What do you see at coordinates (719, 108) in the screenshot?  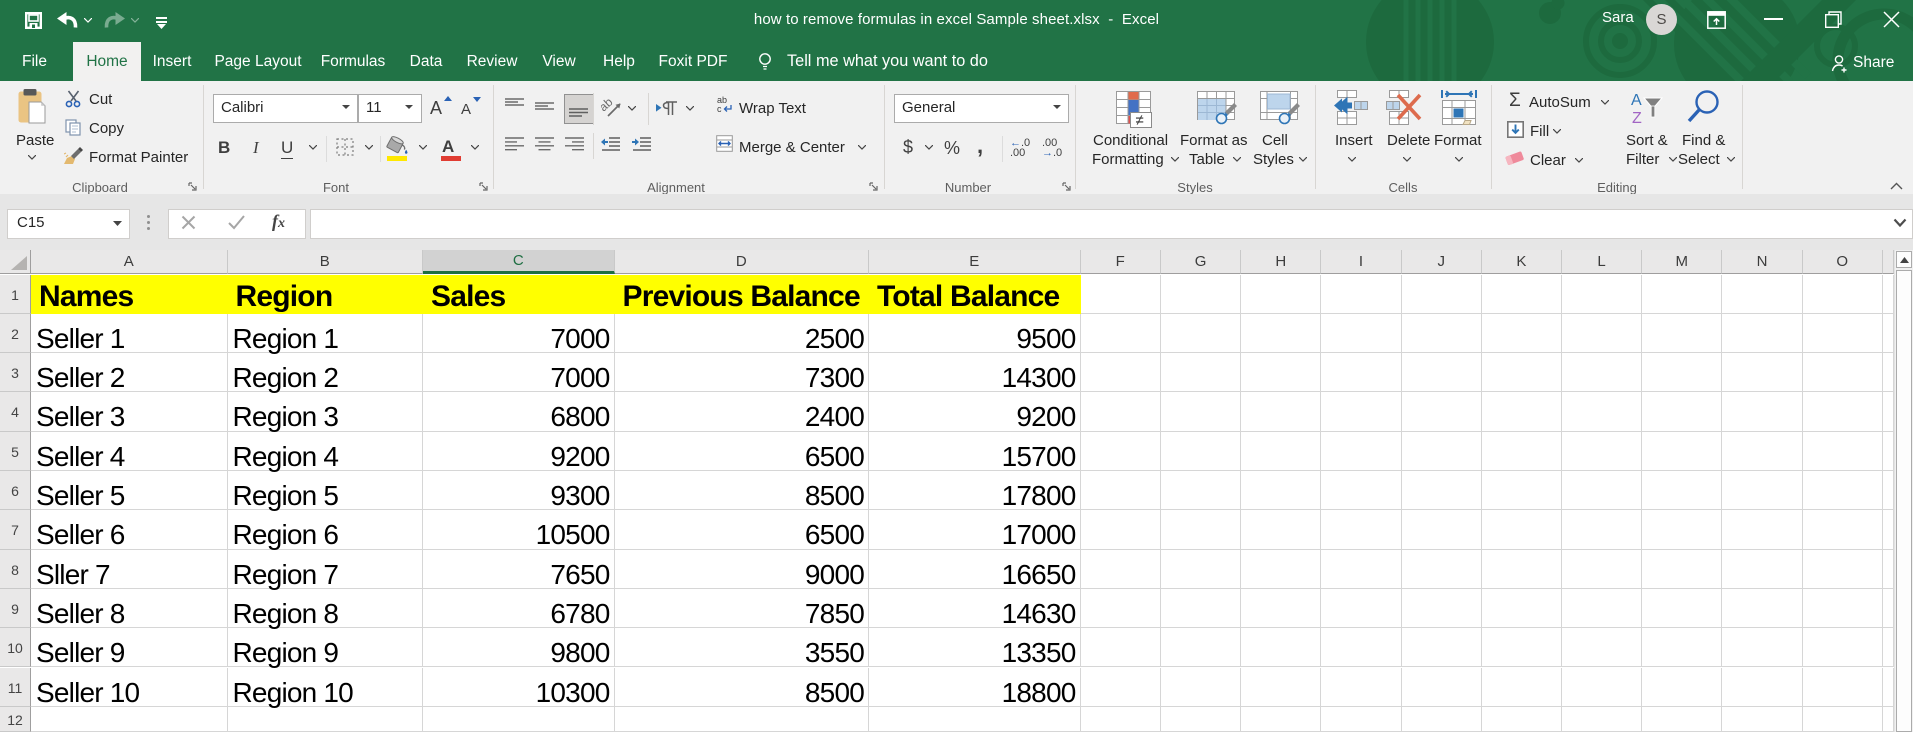 I see `svg-text: c` at bounding box center [719, 108].